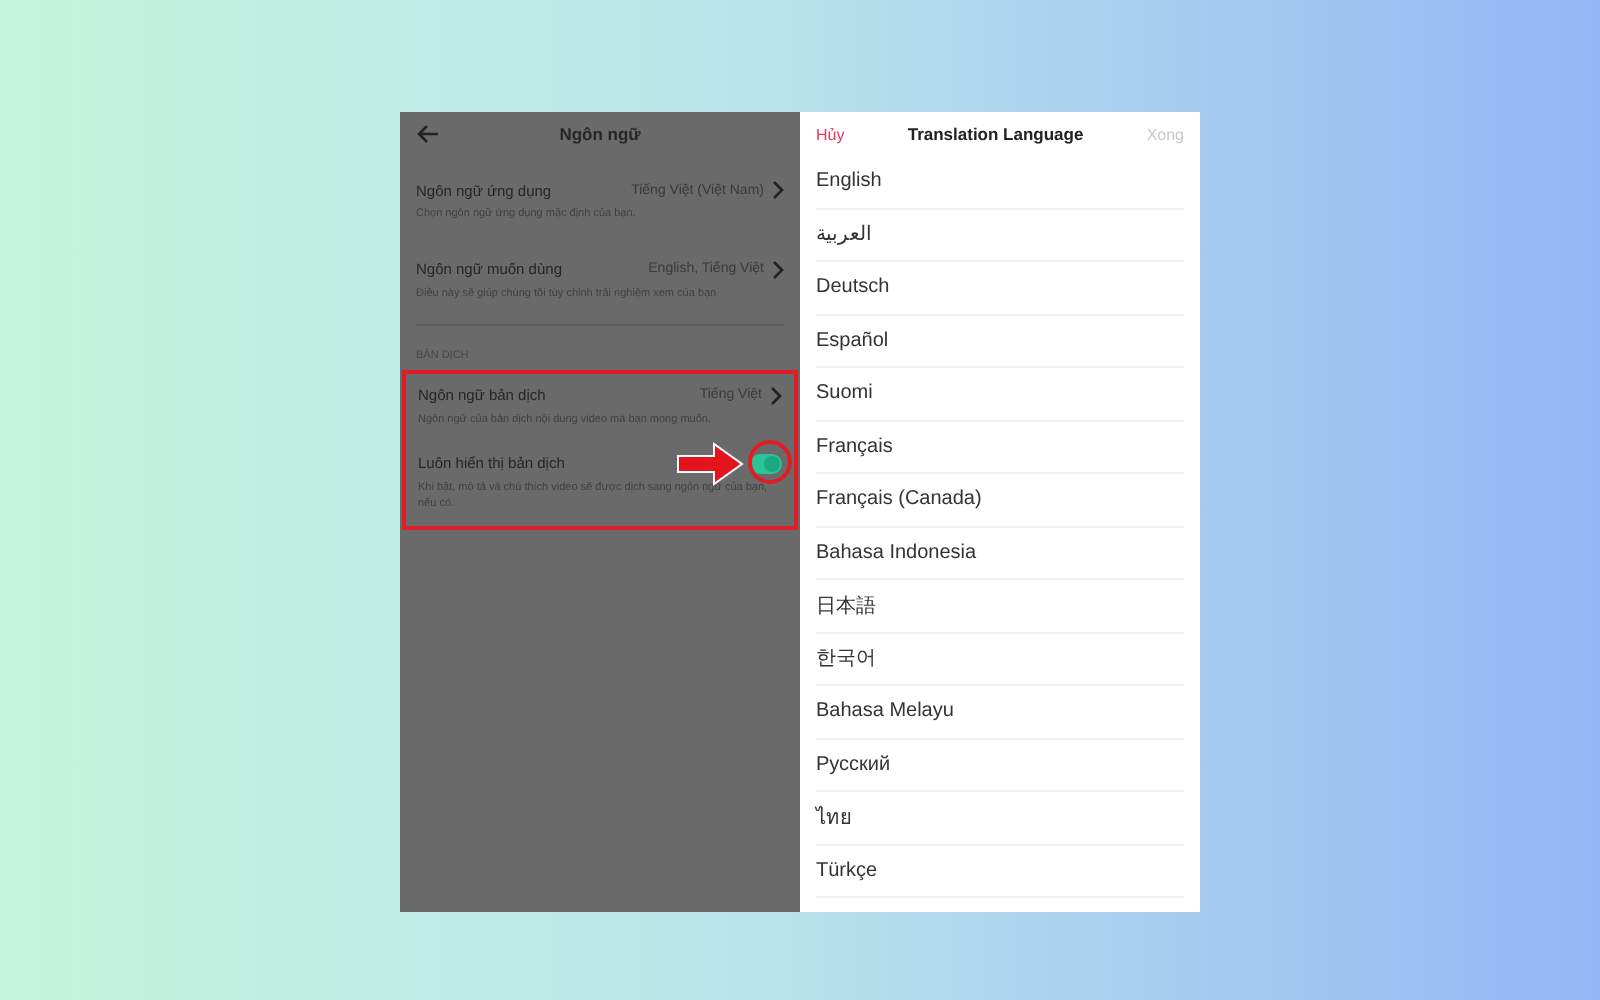  Describe the element at coordinates (710, 463) in the screenshot. I see `annotation-arrow` at that location.